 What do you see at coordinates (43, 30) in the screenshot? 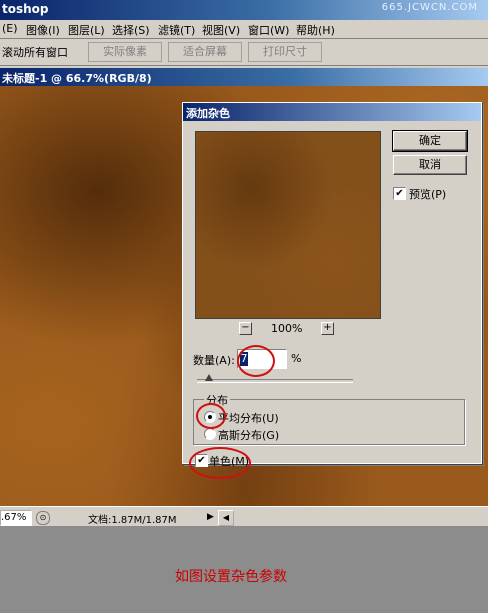
I see `menu-image: 图像(I)` at bounding box center [43, 30].